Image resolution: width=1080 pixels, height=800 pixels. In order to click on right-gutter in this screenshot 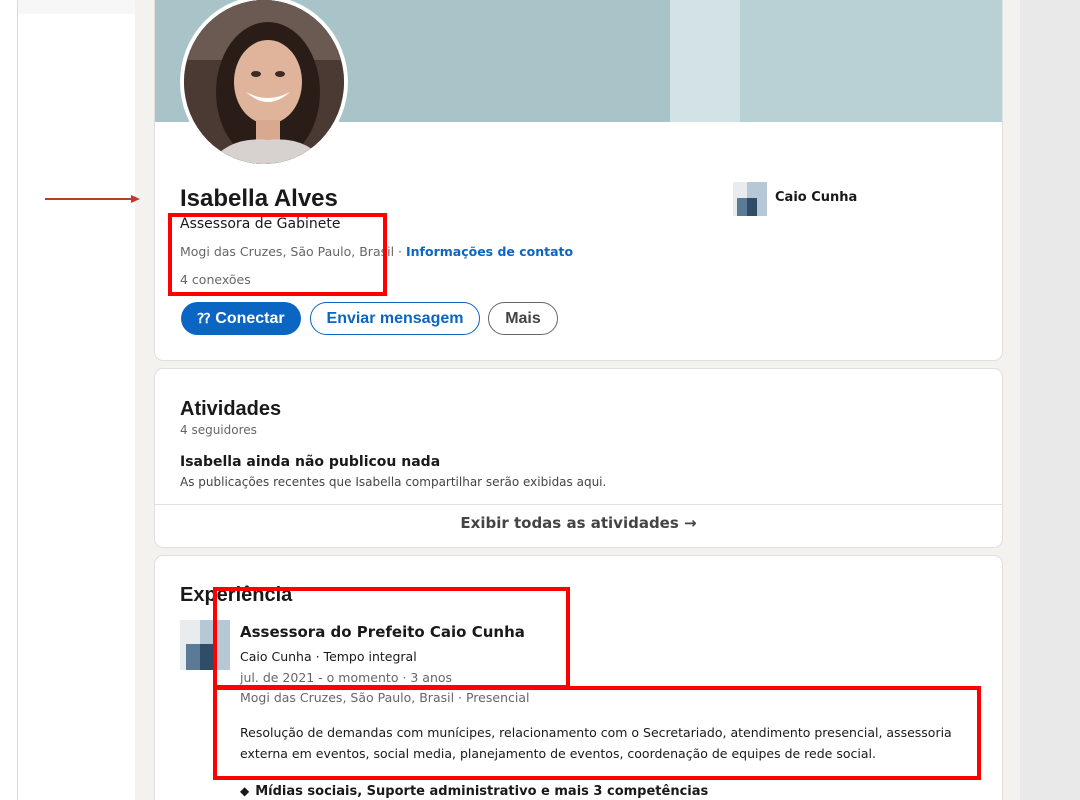, I will do `click(1050, 400)`.